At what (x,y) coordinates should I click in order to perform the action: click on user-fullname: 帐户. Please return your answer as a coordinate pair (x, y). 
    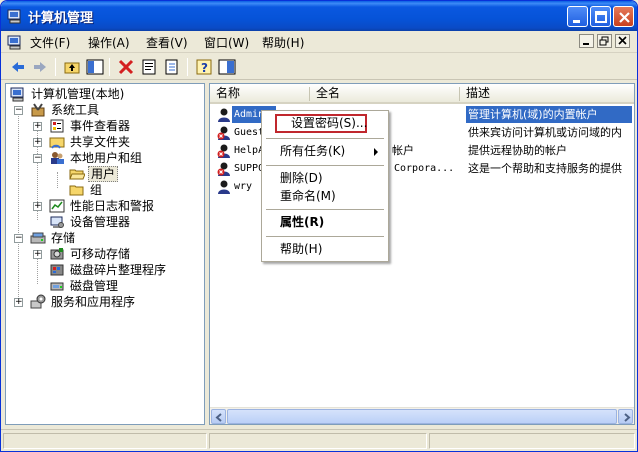
    Looking at the image, I should click on (403, 150).